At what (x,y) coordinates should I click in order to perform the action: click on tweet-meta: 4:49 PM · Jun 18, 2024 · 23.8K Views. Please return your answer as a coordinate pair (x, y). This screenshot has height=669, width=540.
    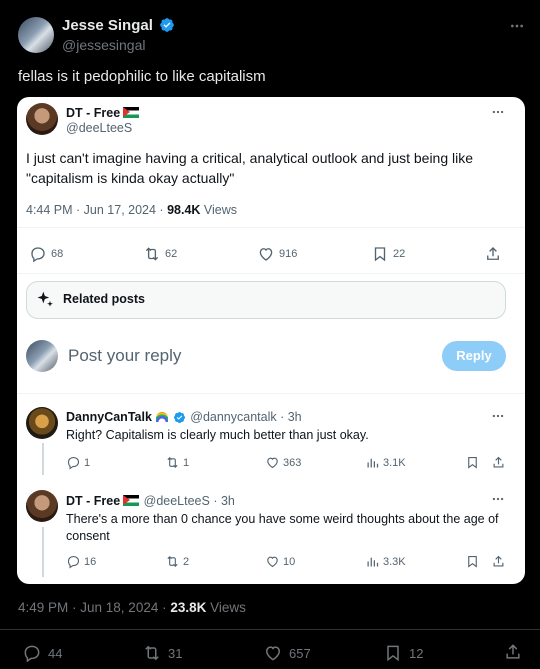
    Looking at the image, I should click on (132, 607).